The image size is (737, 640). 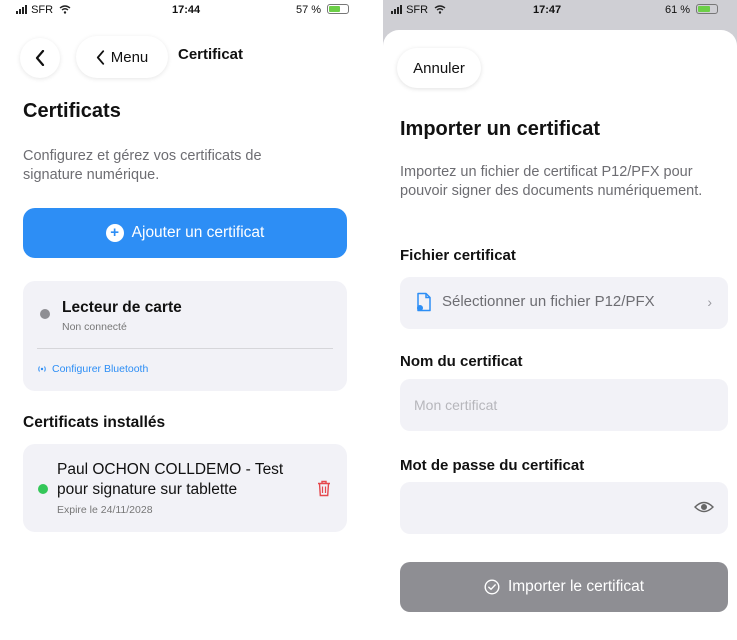 What do you see at coordinates (678, 10) in the screenshot?
I see `battery-percent: 61 %` at bounding box center [678, 10].